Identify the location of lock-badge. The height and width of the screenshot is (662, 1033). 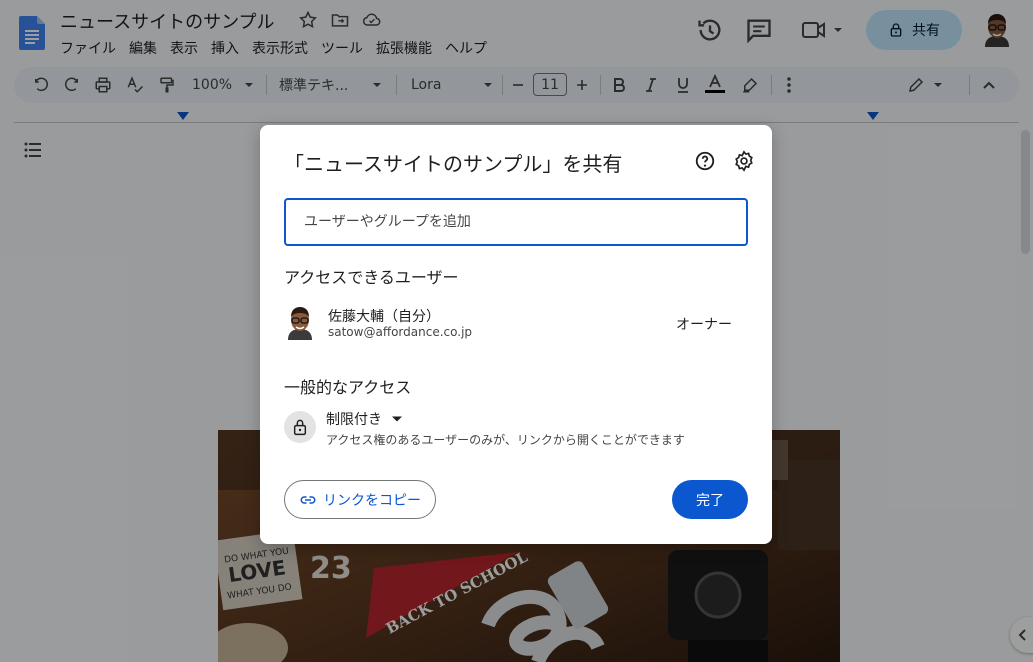
(300, 427).